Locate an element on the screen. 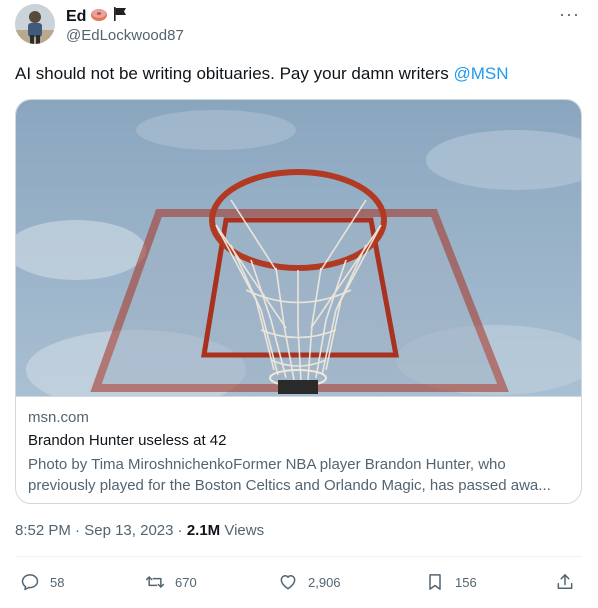  reply-button: 58 is located at coordinates (42, 582).